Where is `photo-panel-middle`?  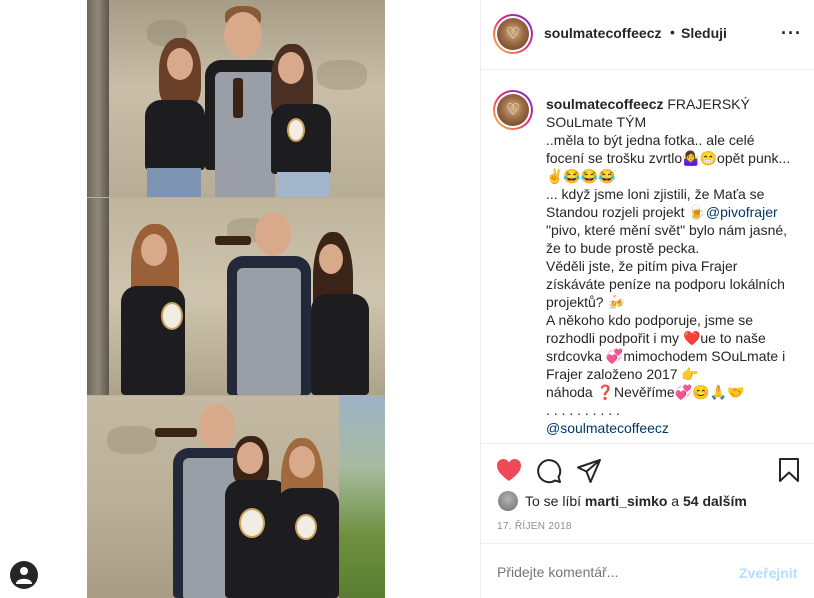 photo-panel-middle is located at coordinates (236, 296).